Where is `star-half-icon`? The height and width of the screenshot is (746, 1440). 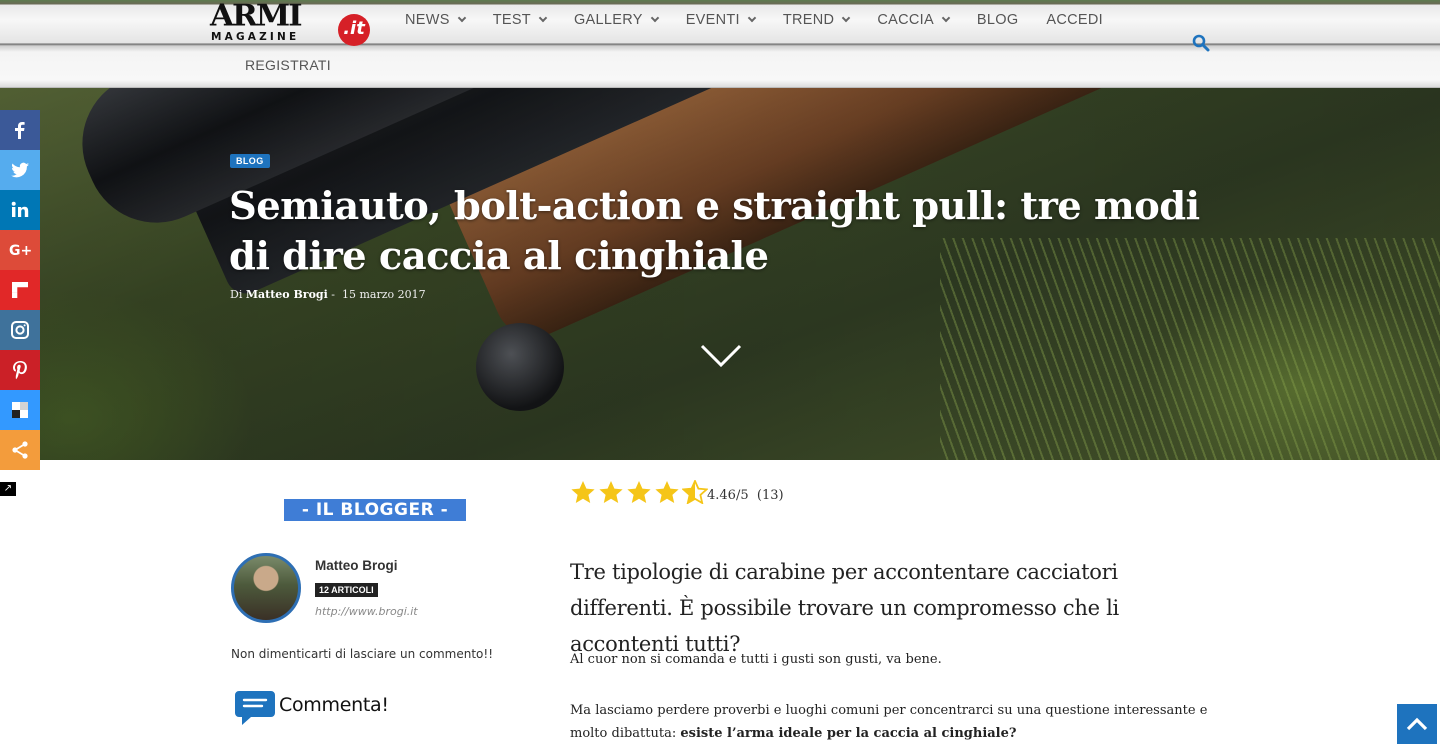 star-half-icon is located at coordinates (695, 492).